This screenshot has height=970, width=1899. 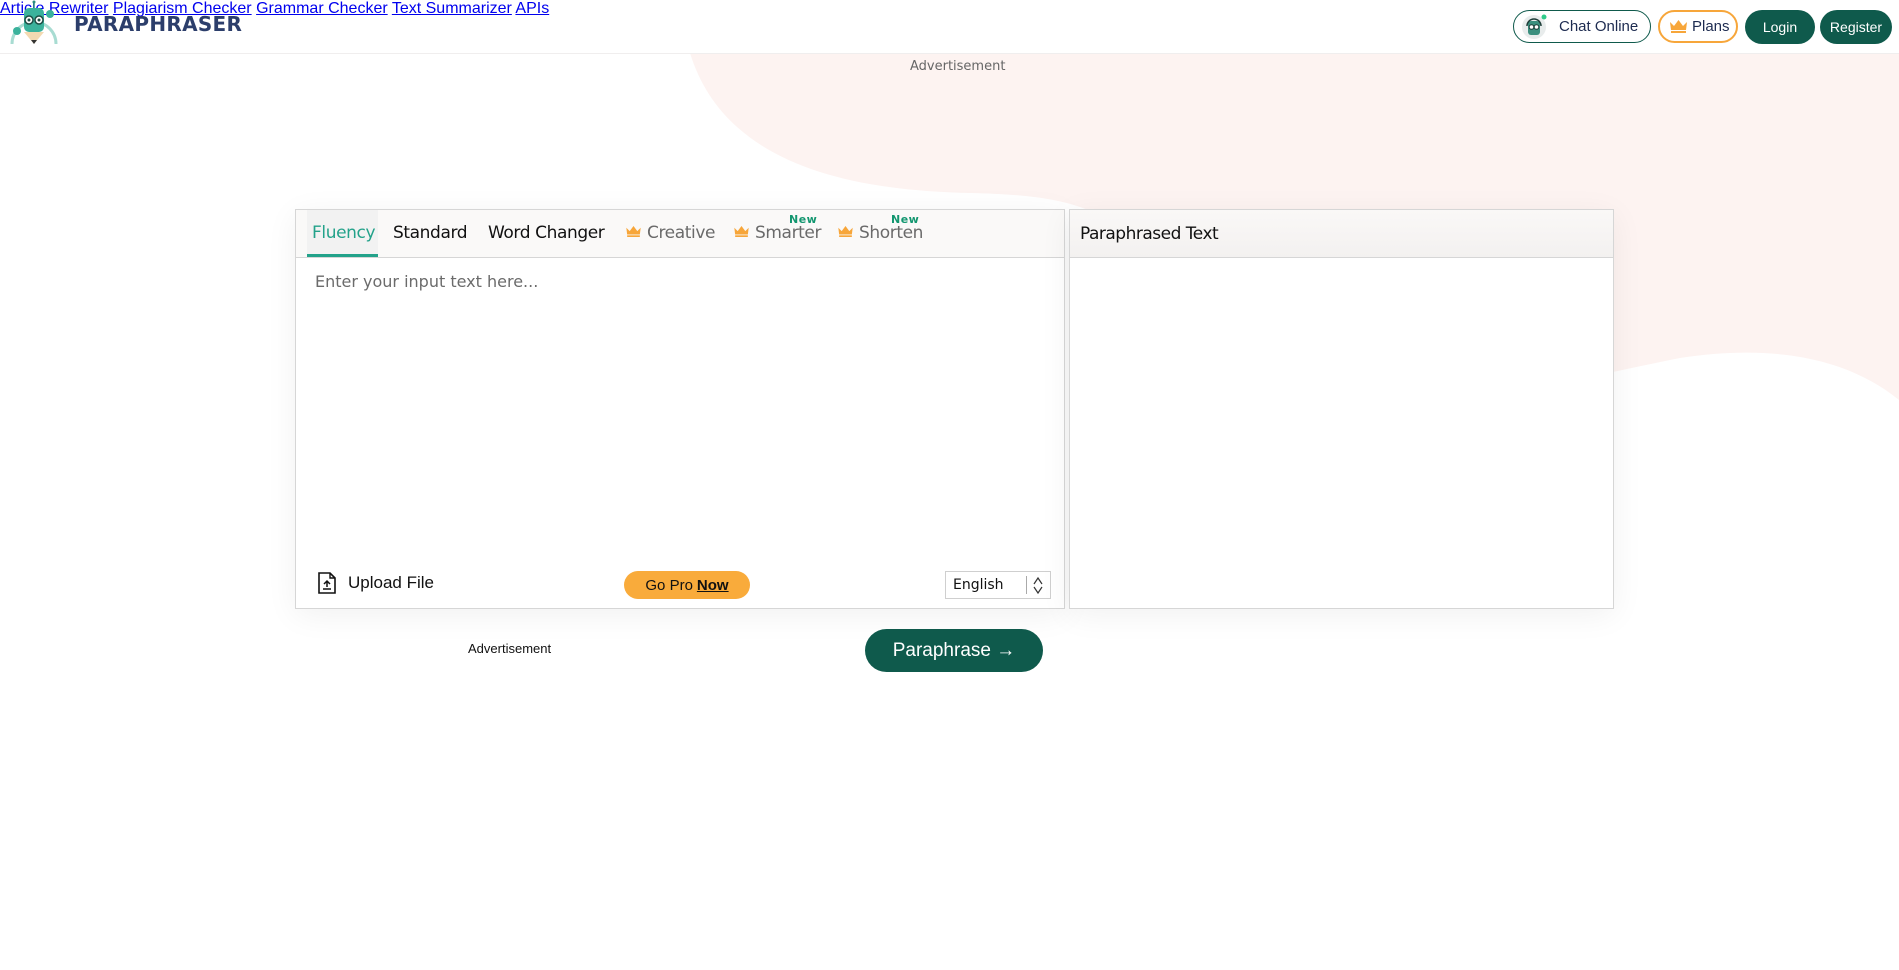 I want to click on output-panel-title: Paraphrased Text, so click(x=1149, y=234).